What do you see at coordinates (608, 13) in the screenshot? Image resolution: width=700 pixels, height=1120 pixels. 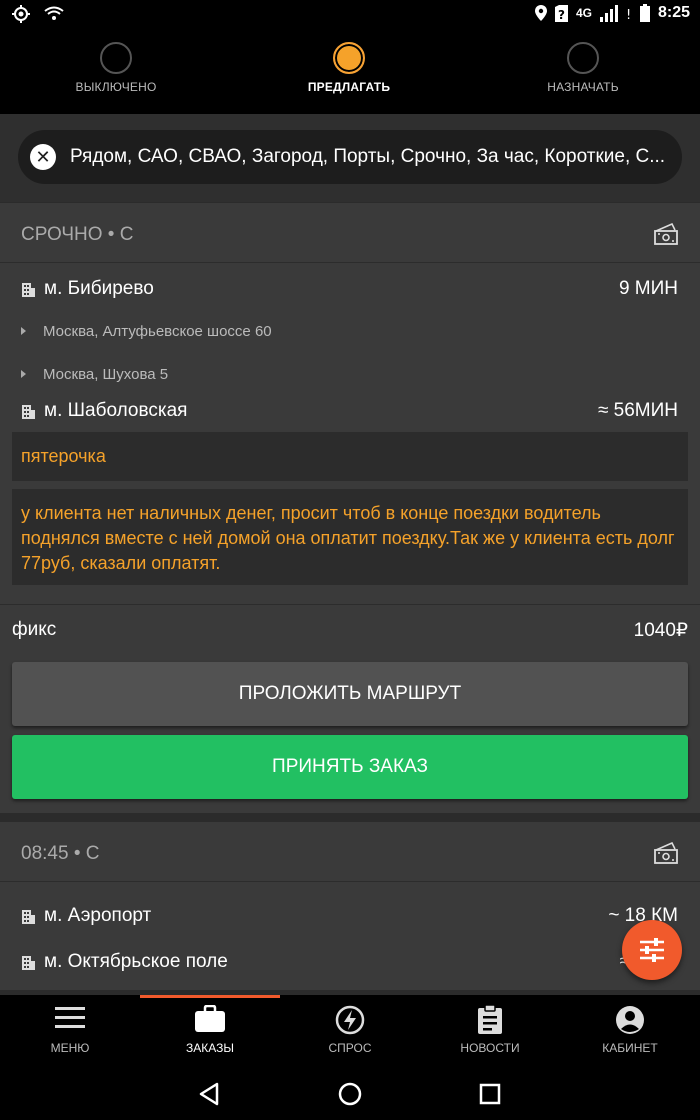 I see `signal-icon` at bounding box center [608, 13].